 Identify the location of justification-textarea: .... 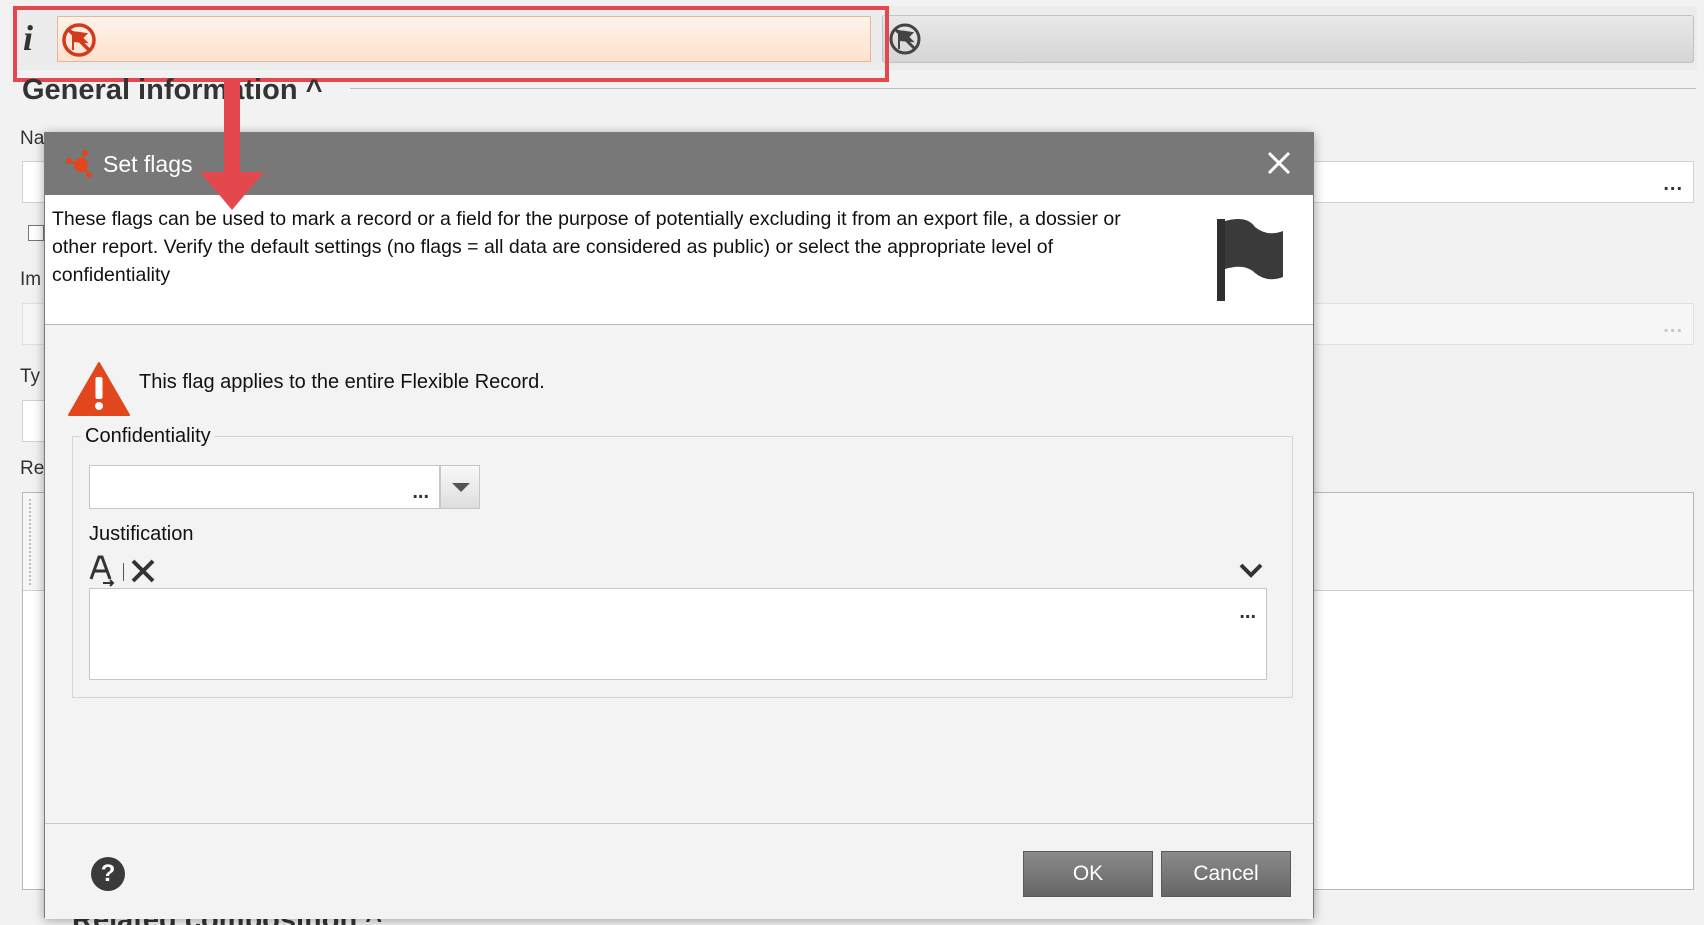
(678, 634).